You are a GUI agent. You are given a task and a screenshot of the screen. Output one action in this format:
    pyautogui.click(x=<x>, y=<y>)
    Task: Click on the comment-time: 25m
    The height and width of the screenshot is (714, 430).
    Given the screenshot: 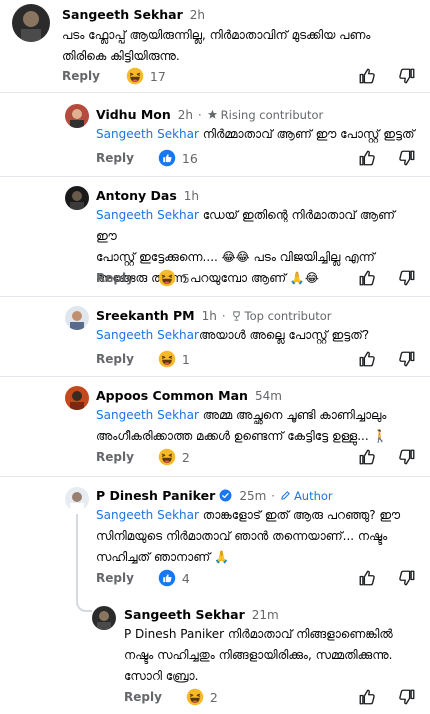 What is the action you would take?
    pyautogui.click(x=252, y=496)
    